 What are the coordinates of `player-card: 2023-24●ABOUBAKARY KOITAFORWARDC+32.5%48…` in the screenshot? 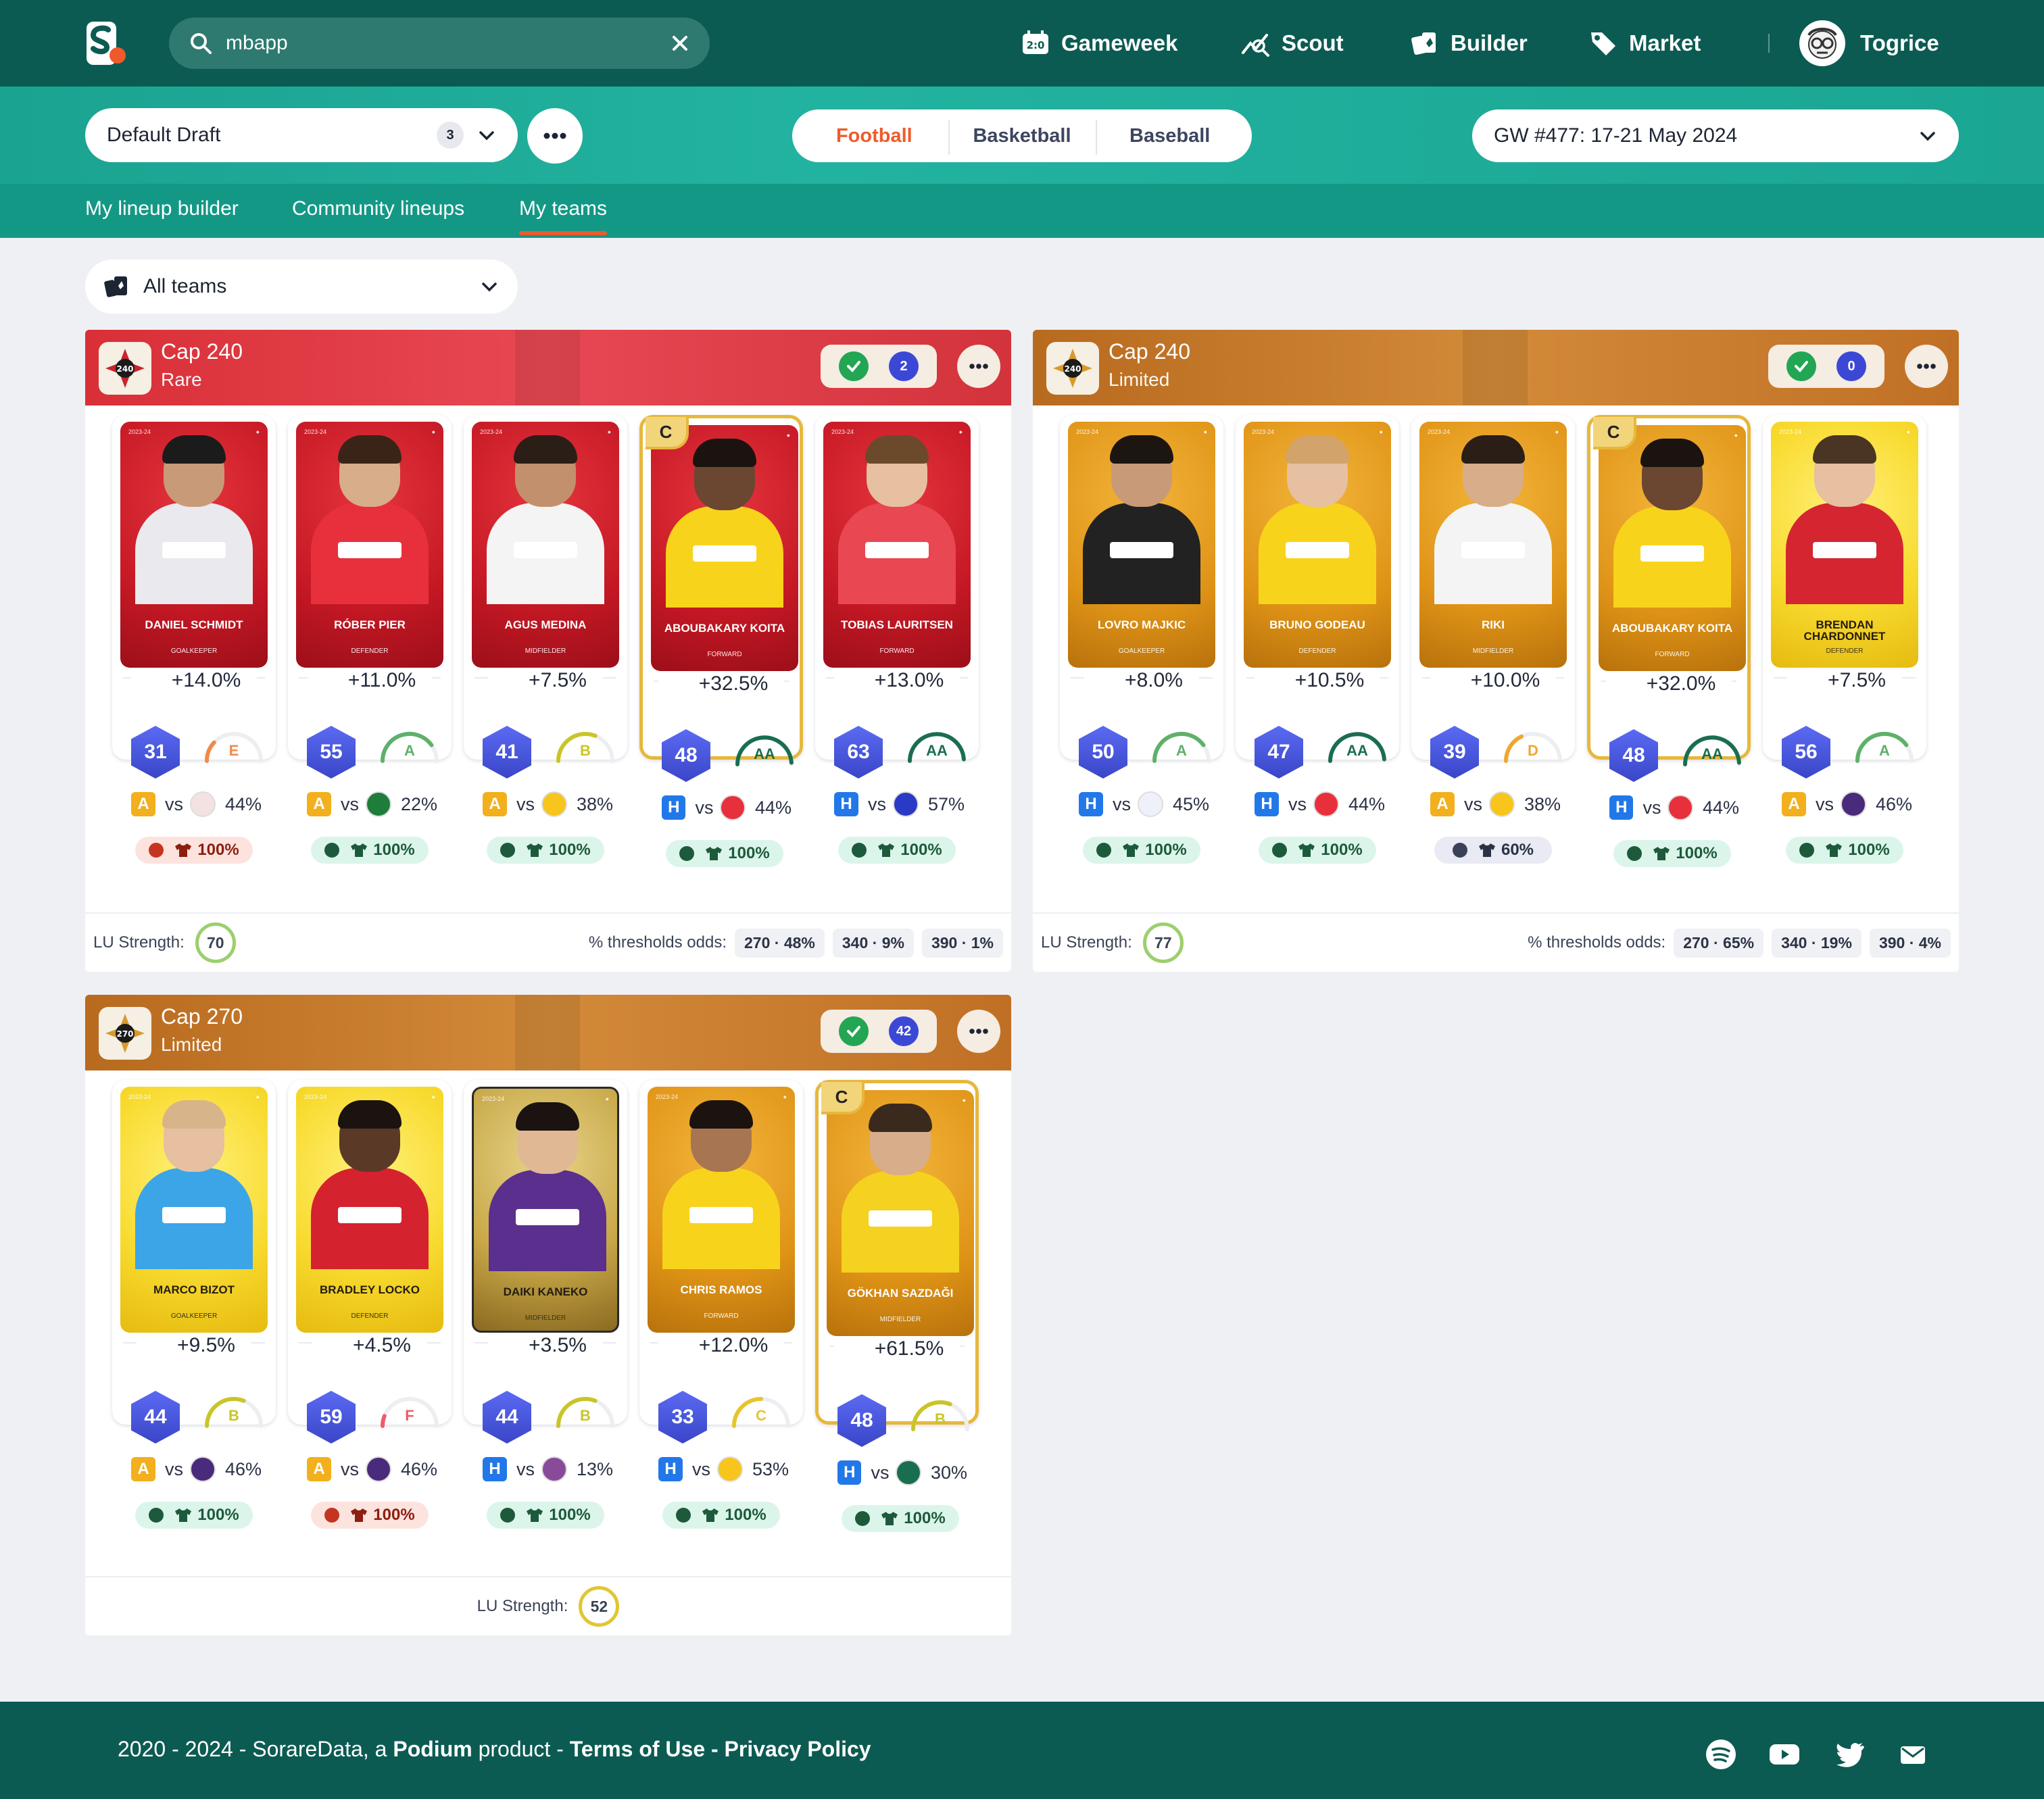 It's located at (721, 641).